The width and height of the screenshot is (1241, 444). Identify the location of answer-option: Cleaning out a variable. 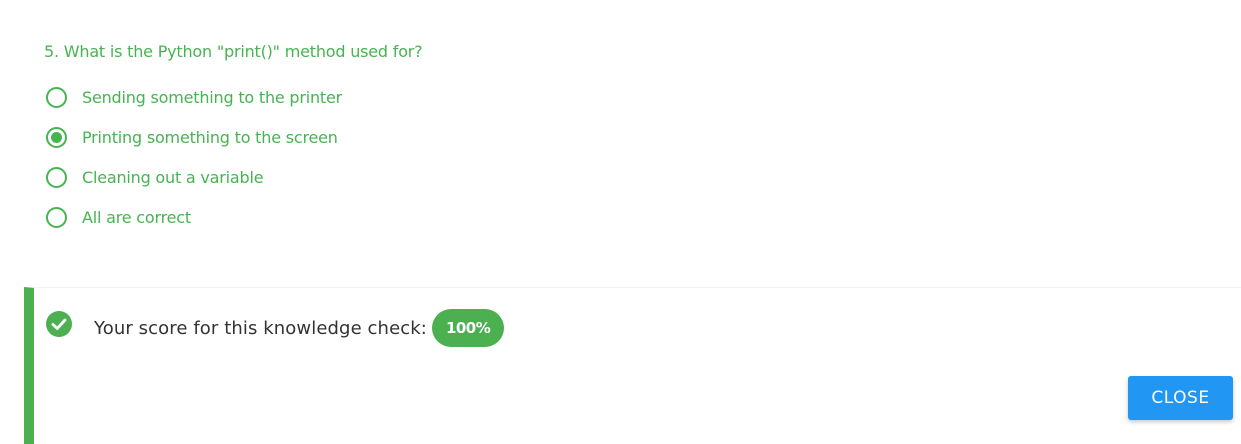
(194, 177).